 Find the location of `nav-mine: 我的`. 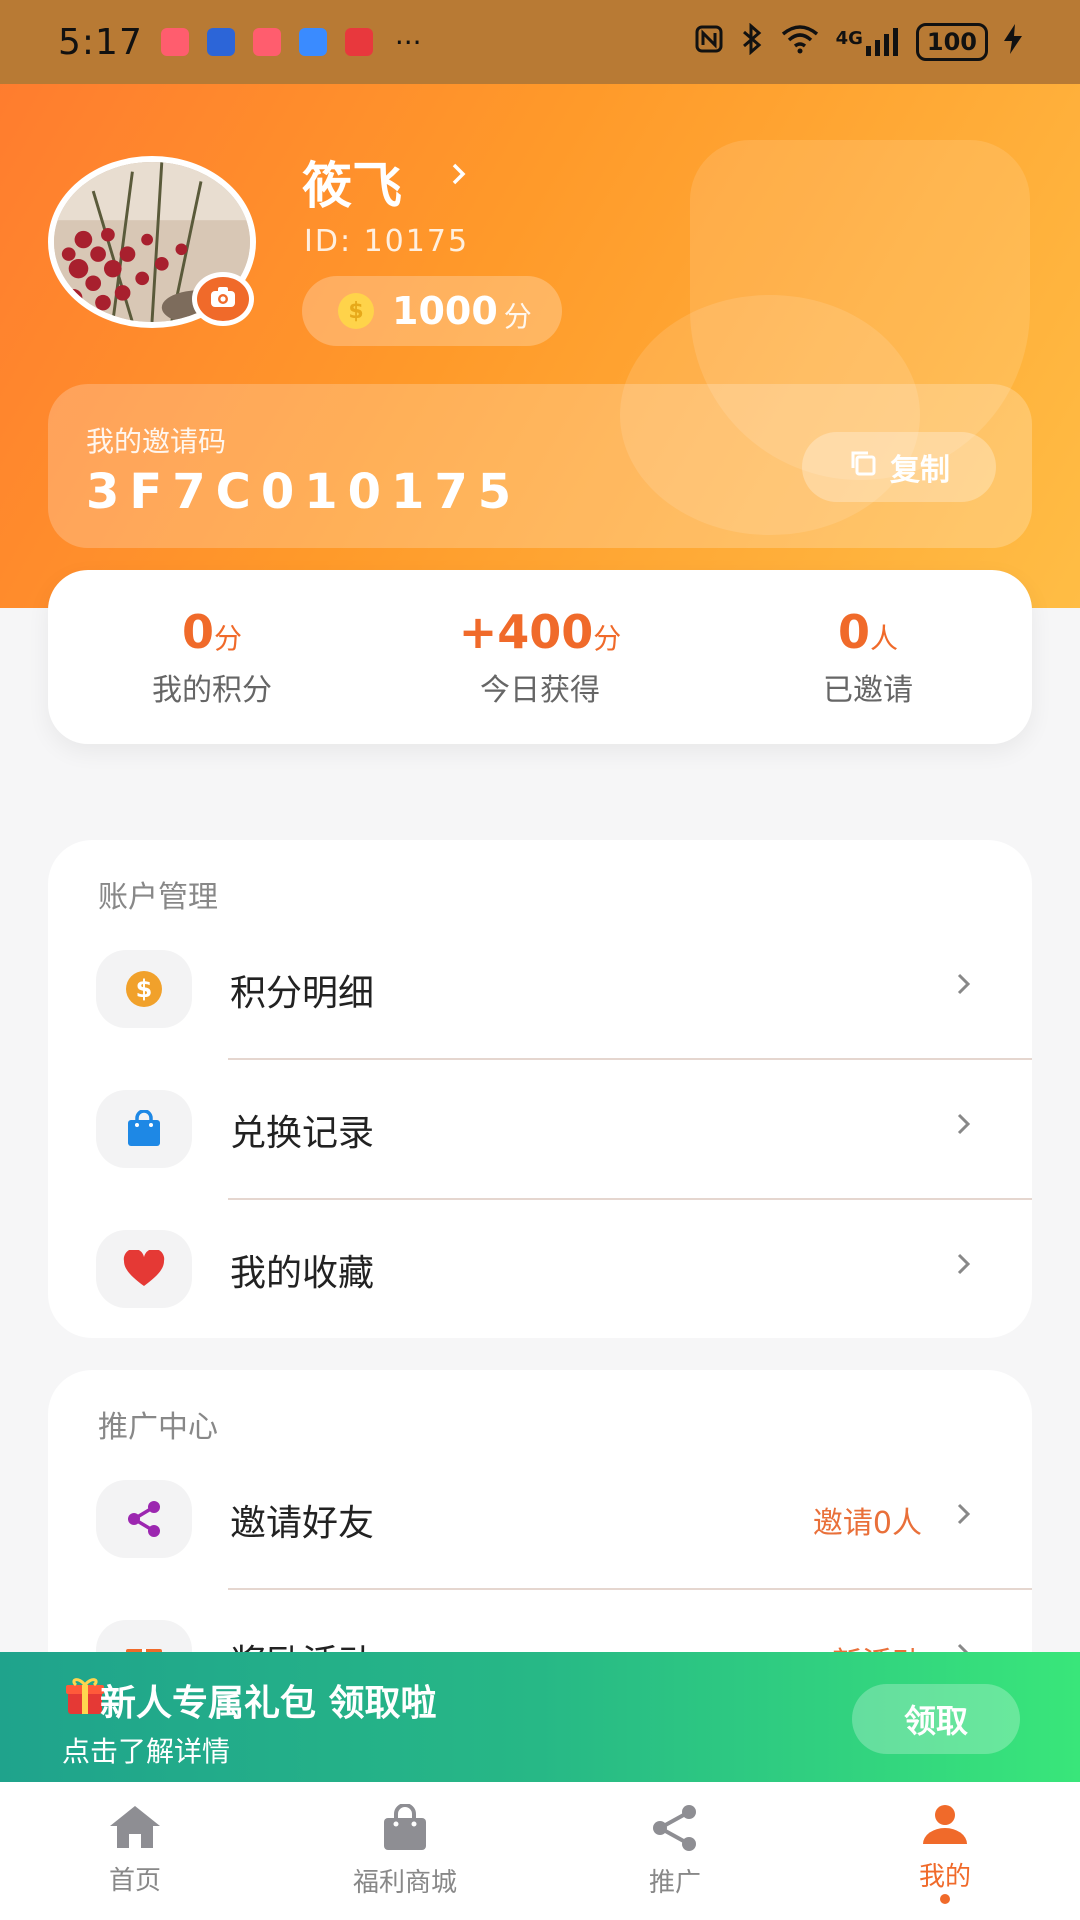

nav-mine: 我的 is located at coordinates (945, 1851).